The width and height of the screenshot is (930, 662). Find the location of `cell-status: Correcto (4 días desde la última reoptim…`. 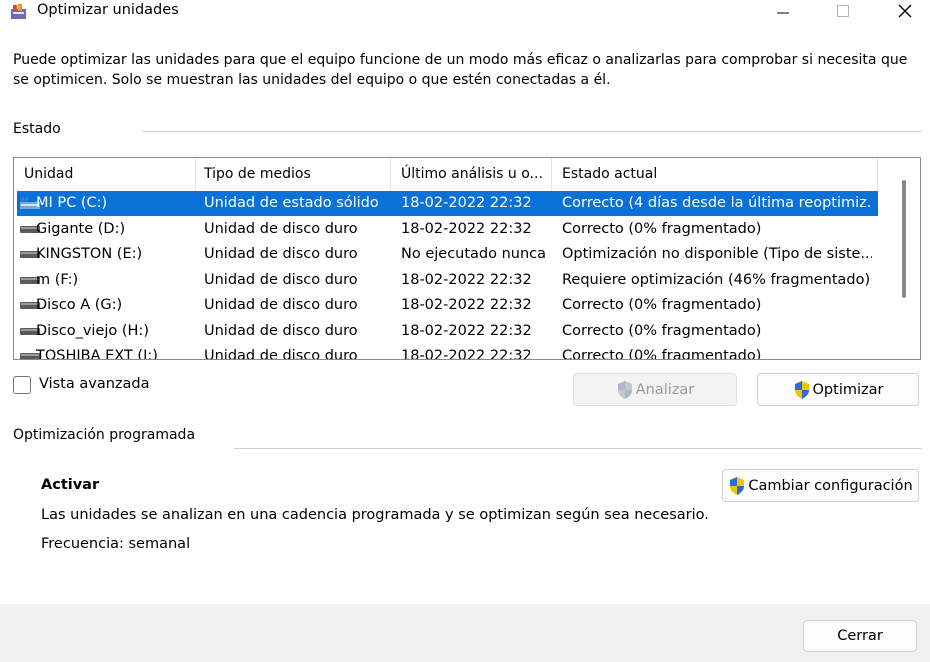

cell-status: Correcto (4 días desde la última reoptim… is located at coordinates (717, 203).